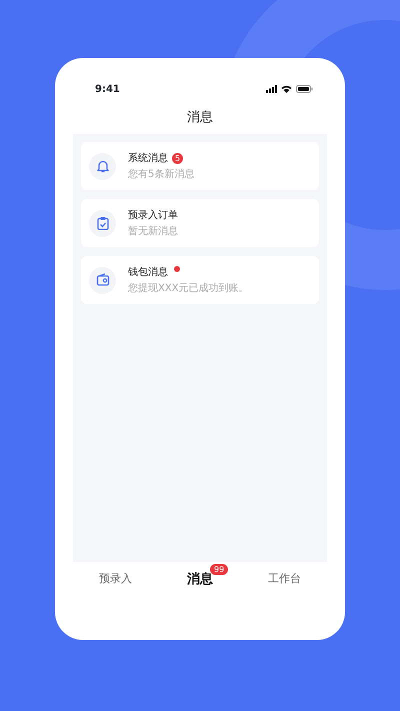 This screenshot has height=711, width=400. Describe the element at coordinates (271, 89) in the screenshot. I see `signal-icon` at that location.